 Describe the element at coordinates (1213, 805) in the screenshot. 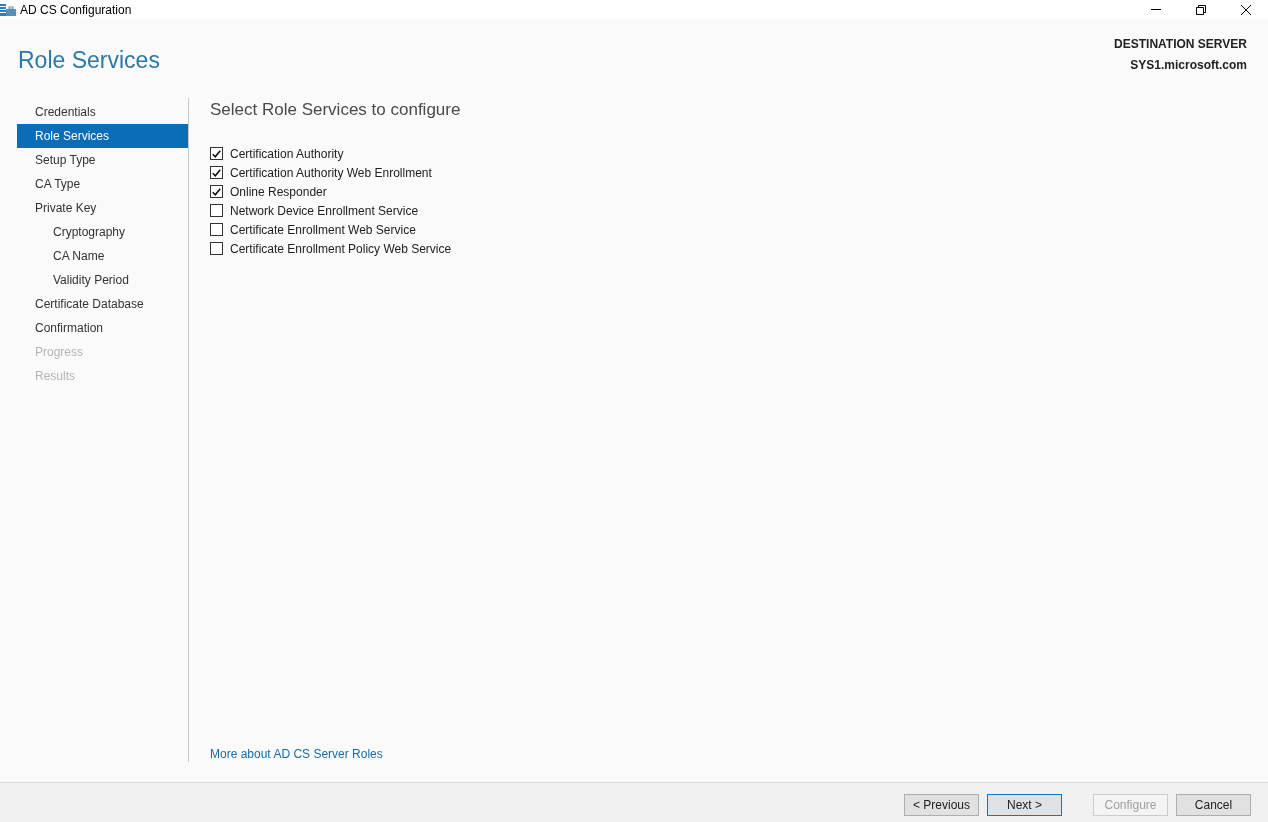

I see `wizard-button: Cancel` at that location.